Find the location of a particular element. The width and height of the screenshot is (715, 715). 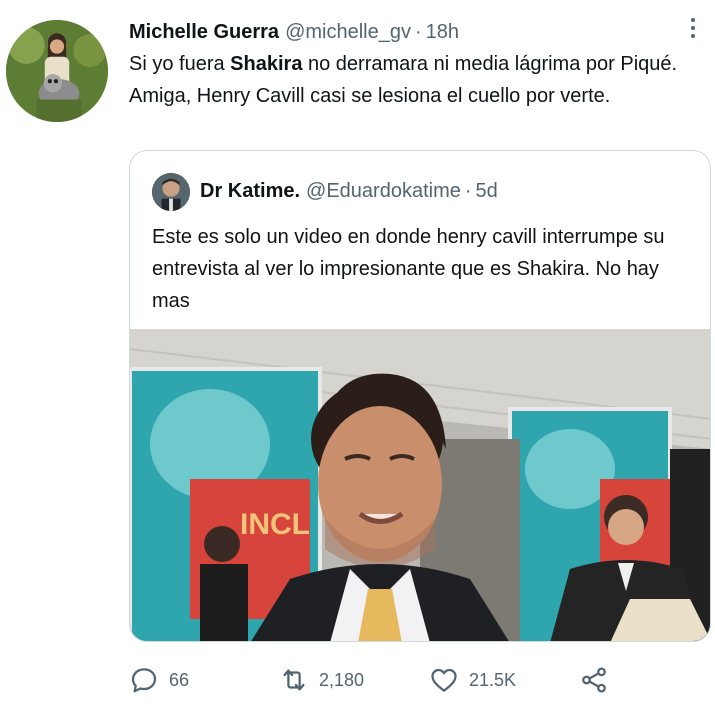

tweet-time: 18h is located at coordinates (442, 32).